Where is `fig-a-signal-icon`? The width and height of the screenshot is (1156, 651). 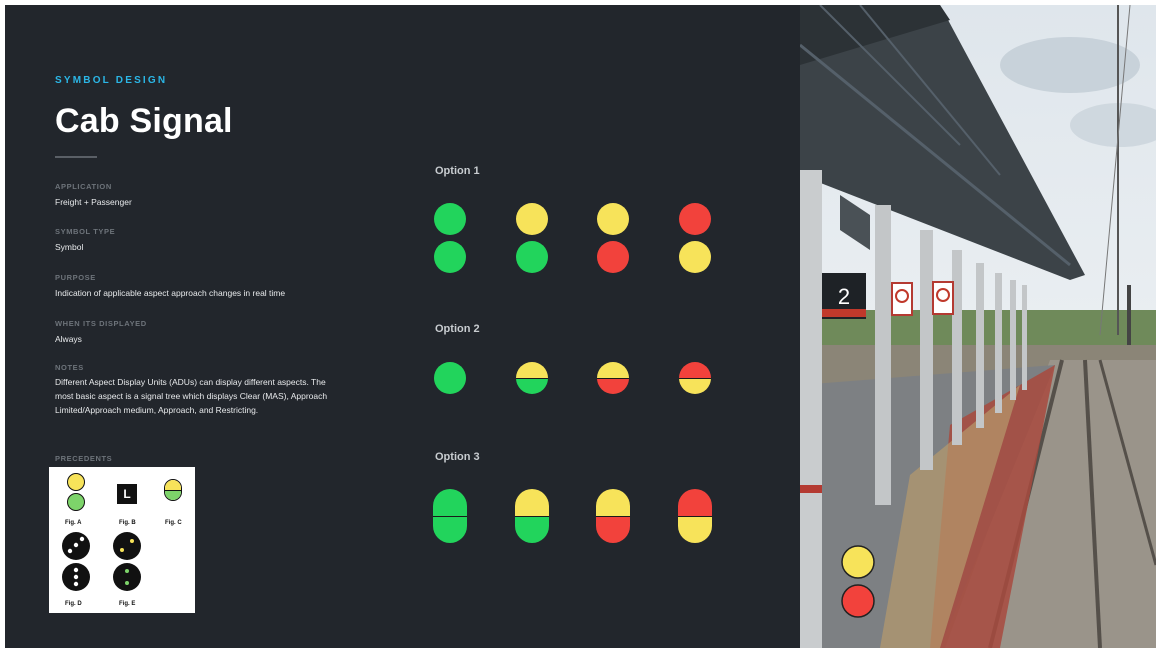 fig-a-signal-icon is located at coordinates (76, 495).